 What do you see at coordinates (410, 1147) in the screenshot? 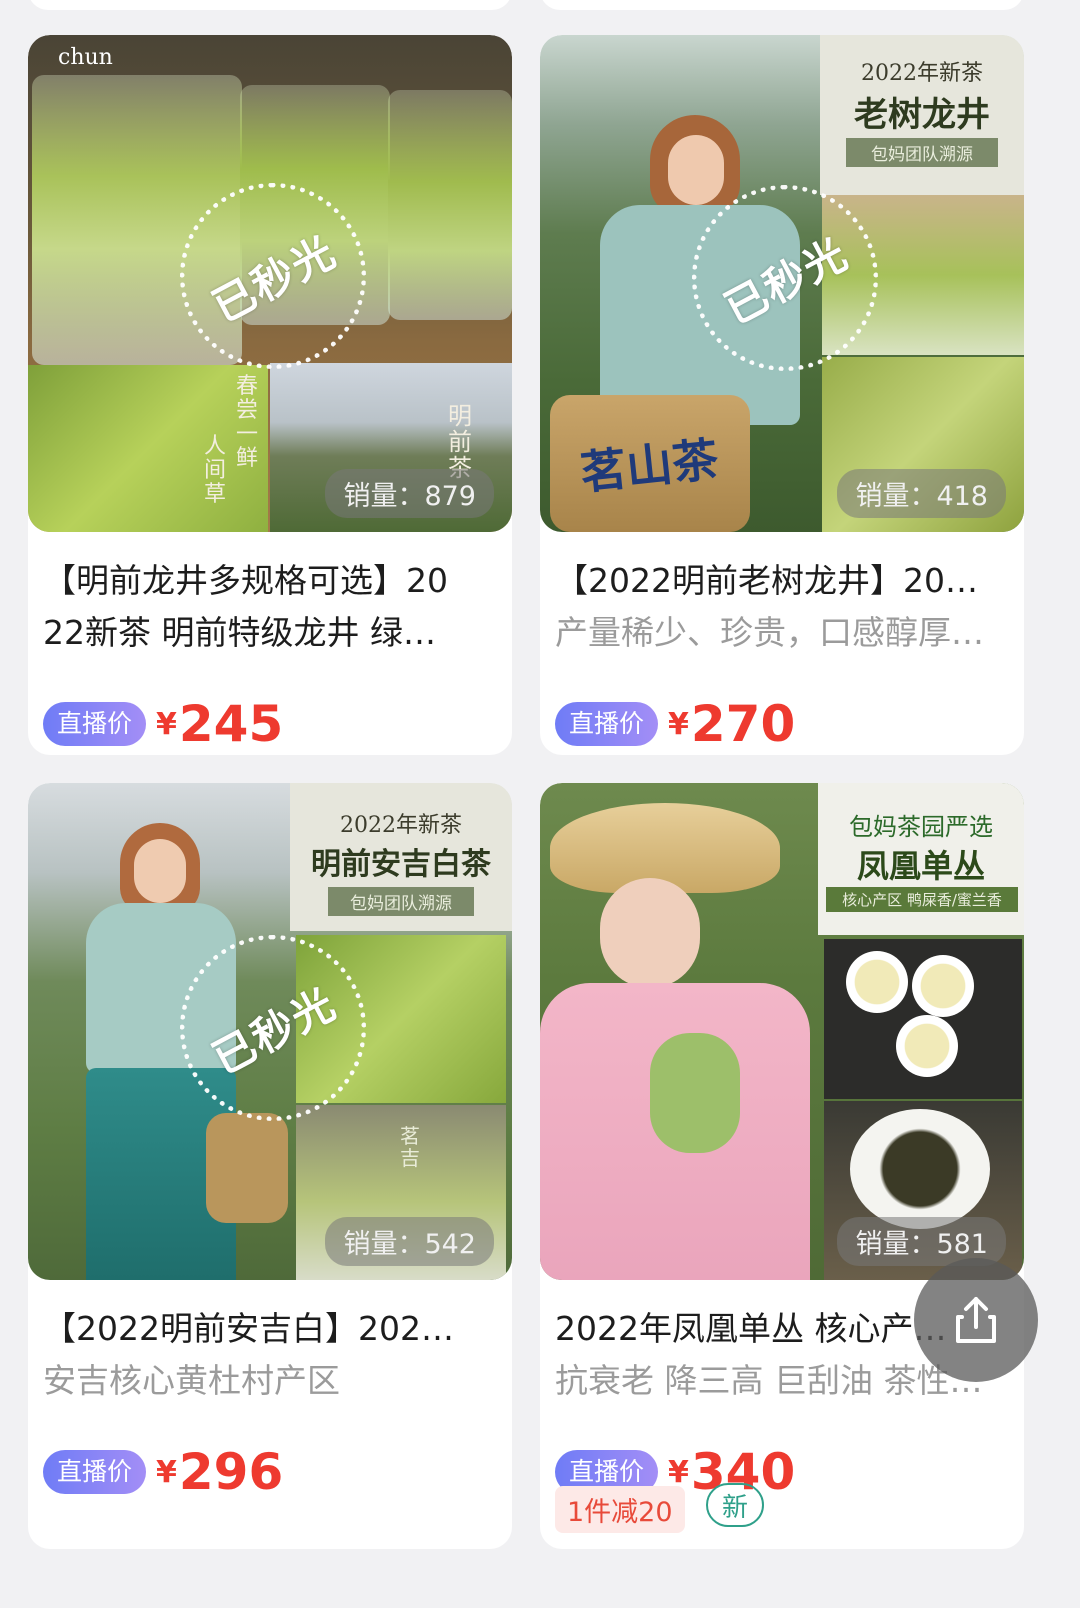
I see `cup-engraving-text: 茗吉` at bounding box center [410, 1147].